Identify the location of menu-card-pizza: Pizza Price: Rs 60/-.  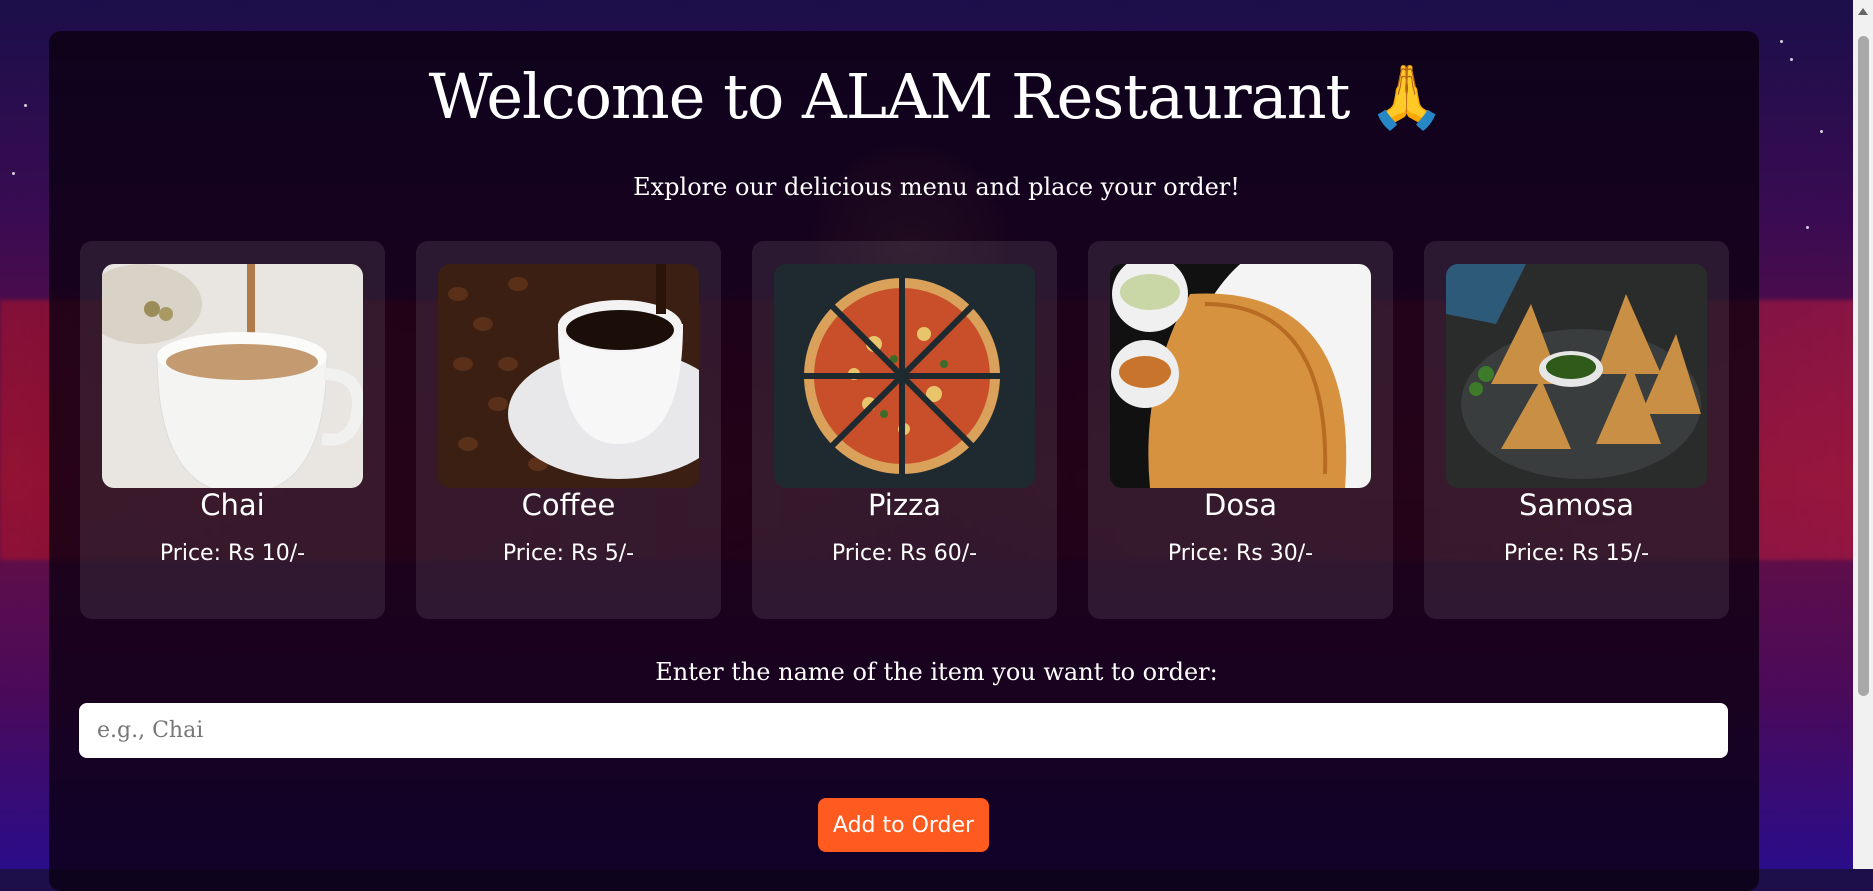
(904, 430).